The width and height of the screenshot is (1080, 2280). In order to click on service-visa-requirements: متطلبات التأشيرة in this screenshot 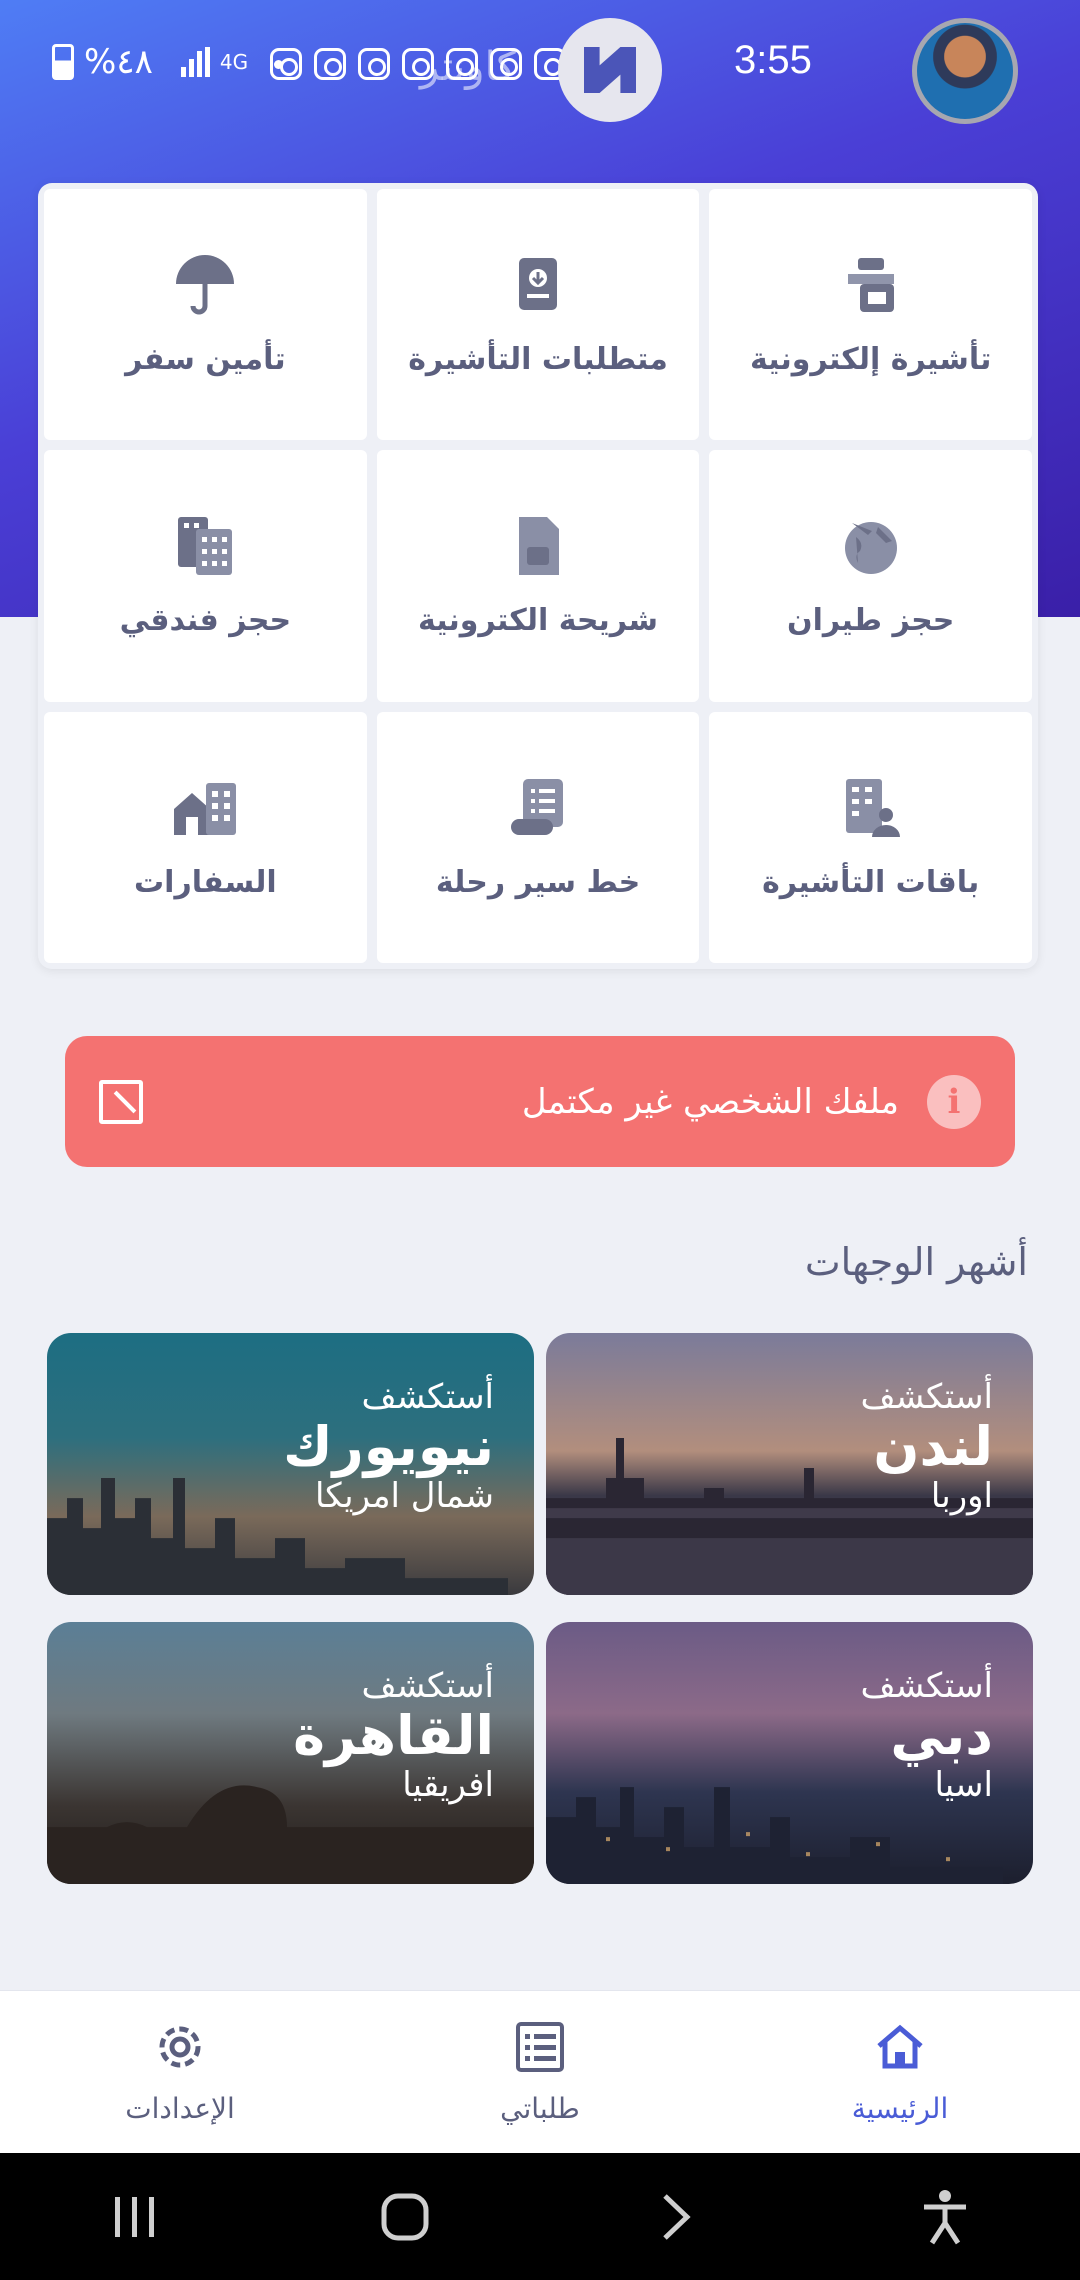, I will do `click(538, 315)`.